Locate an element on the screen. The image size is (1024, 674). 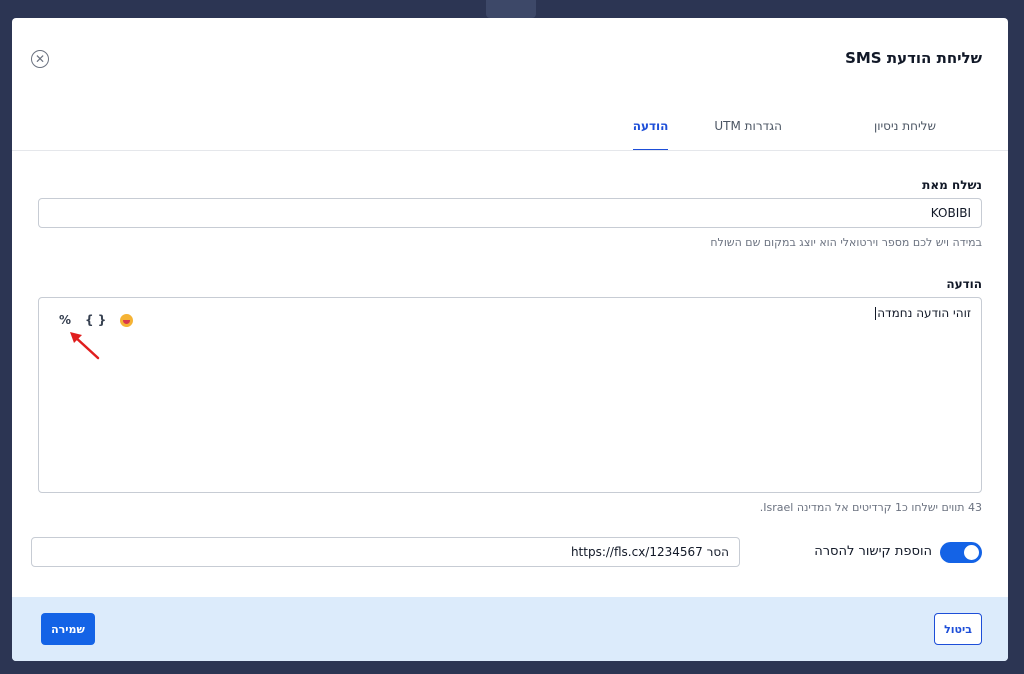
unsubscribe-link-value: הסר https://fls.cx/1234567 is located at coordinates (649, 552).